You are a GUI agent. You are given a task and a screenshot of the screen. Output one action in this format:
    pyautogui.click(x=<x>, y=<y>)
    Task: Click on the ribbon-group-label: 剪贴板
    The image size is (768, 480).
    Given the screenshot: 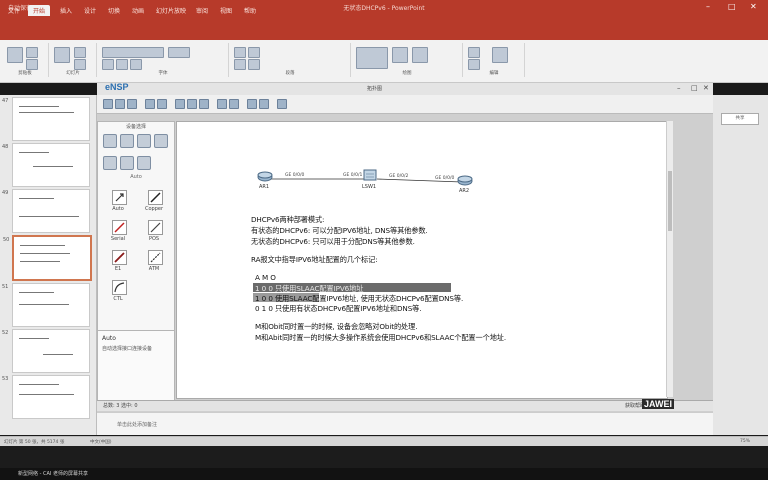 What is the action you would take?
    pyautogui.click(x=25, y=73)
    